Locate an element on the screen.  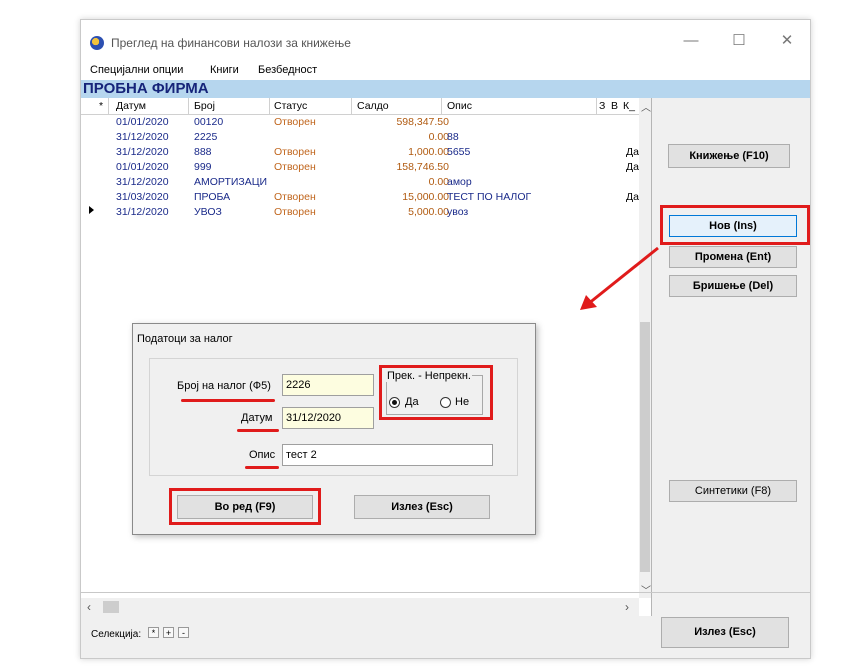
table-row: 01/01/2020 00120 Отворен 598,347.50 is located at coordinates (360, 122).